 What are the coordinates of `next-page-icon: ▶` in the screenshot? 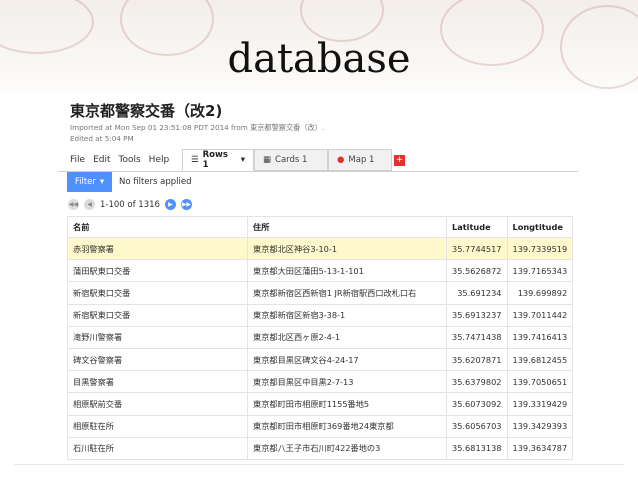 It's located at (170, 204).